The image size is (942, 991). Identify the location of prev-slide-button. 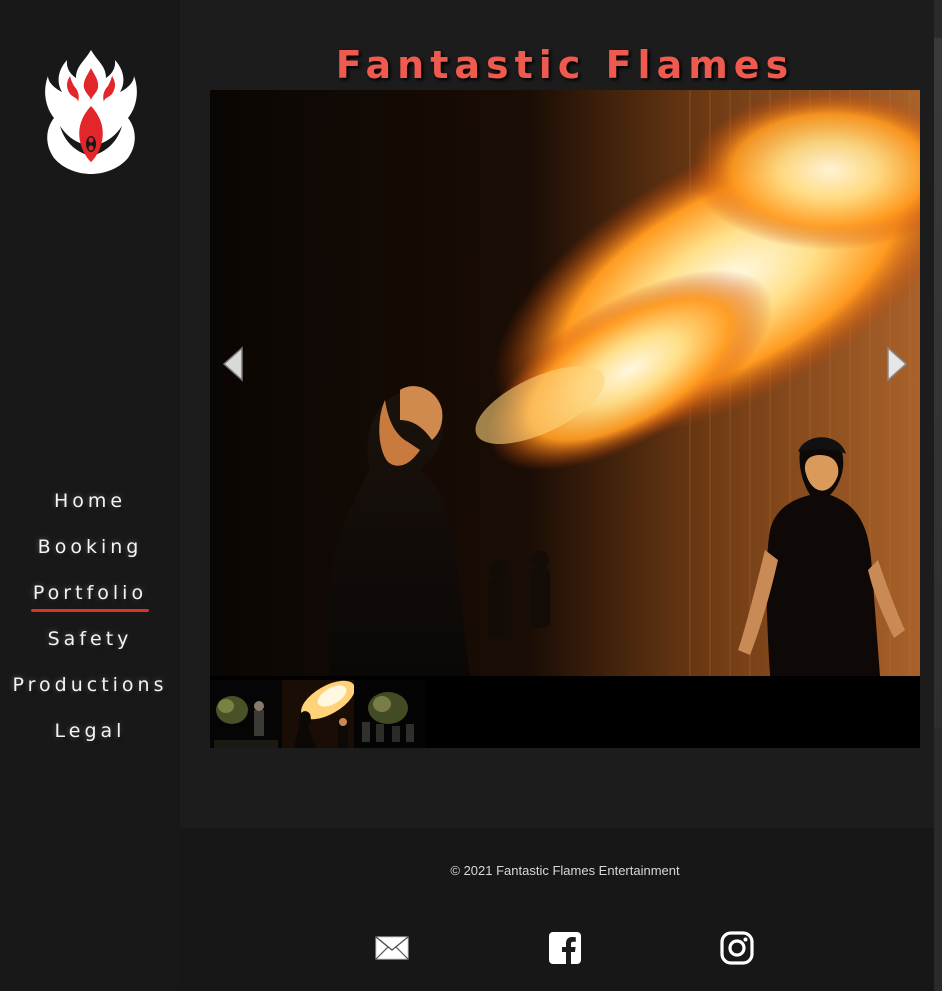
(235, 364).